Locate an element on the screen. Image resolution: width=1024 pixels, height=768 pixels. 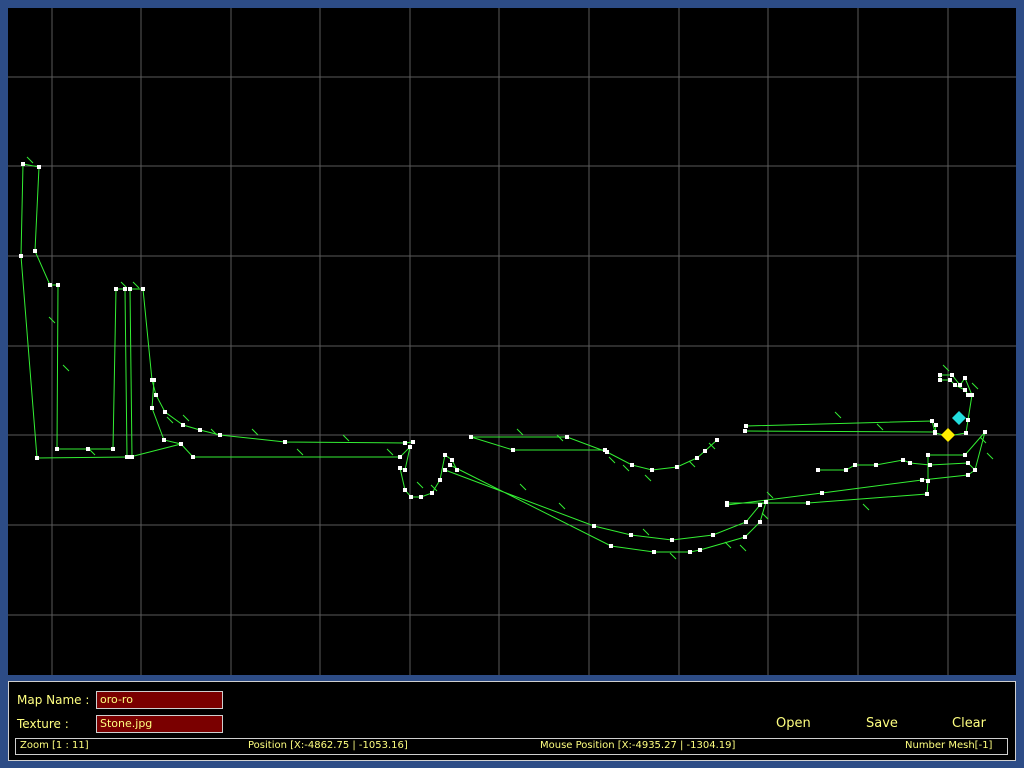
zoom-readout: Zoom [1 : 11] is located at coordinates (54, 745).